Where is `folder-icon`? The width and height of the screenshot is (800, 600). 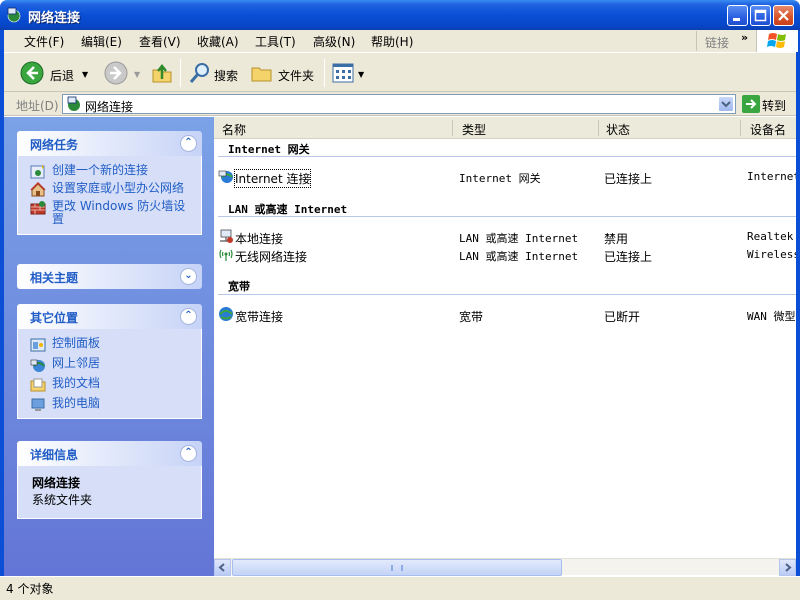
folder-icon is located at coordinates (261, 74).